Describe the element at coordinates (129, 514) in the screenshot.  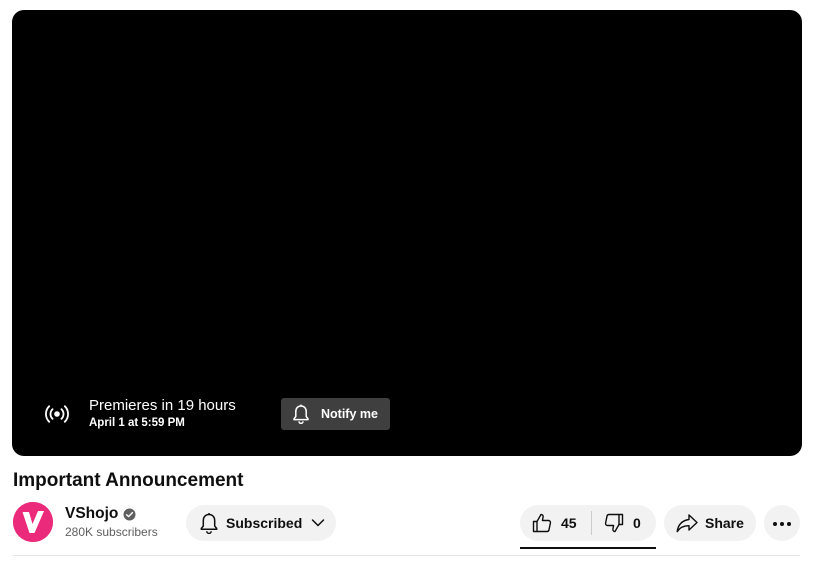
I see `verified-badge-icon` at that location.